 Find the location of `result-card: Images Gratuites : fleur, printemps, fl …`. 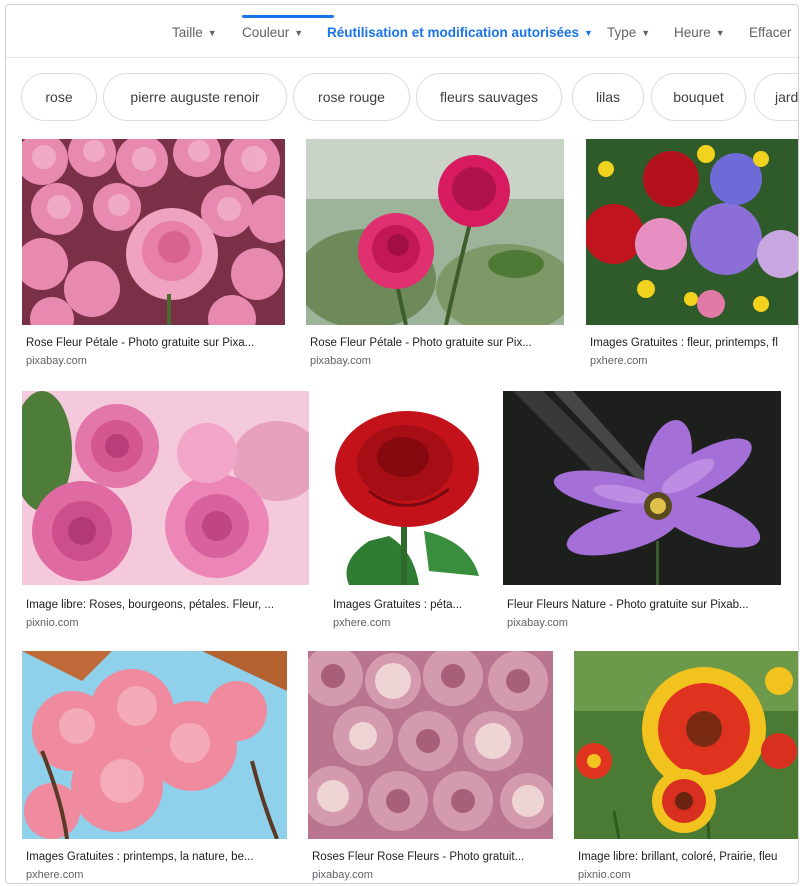

result-card: Images Gratuites : fleur, printemps, fl … is located at coordinates (692, 254).